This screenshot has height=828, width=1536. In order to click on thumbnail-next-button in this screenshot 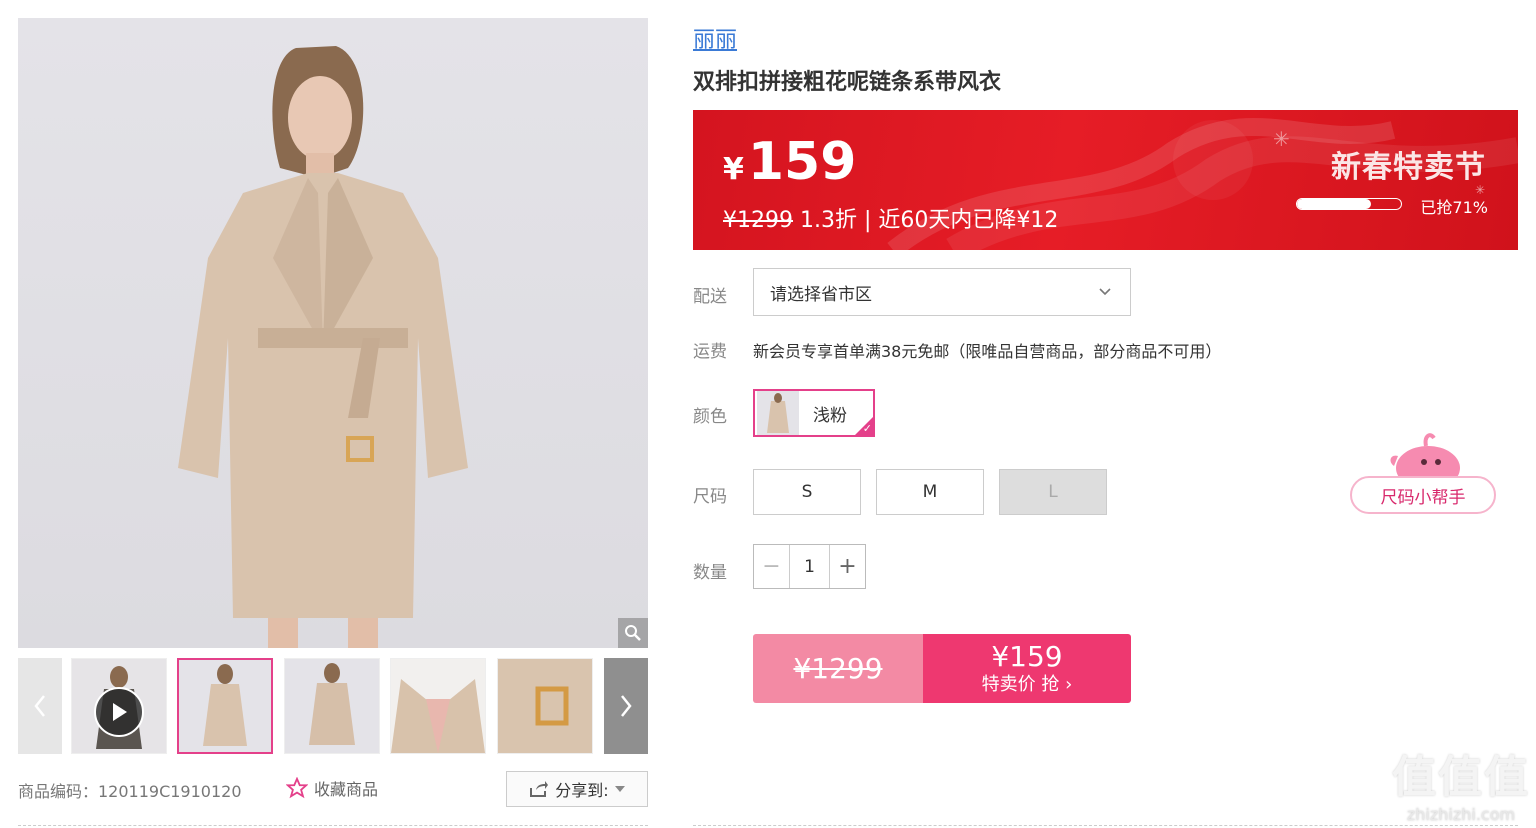, I will do `click(626, 706)`.